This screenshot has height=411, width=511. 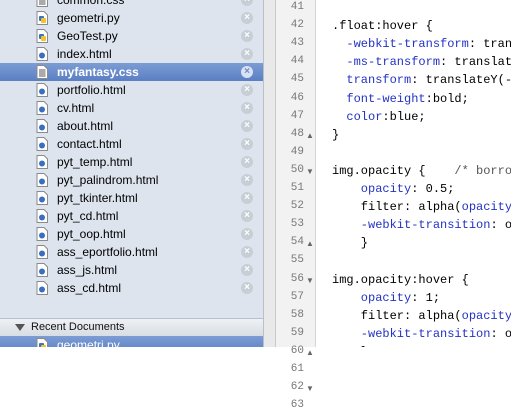 I want to click on line-number: 47, so click(x=297, y=115).